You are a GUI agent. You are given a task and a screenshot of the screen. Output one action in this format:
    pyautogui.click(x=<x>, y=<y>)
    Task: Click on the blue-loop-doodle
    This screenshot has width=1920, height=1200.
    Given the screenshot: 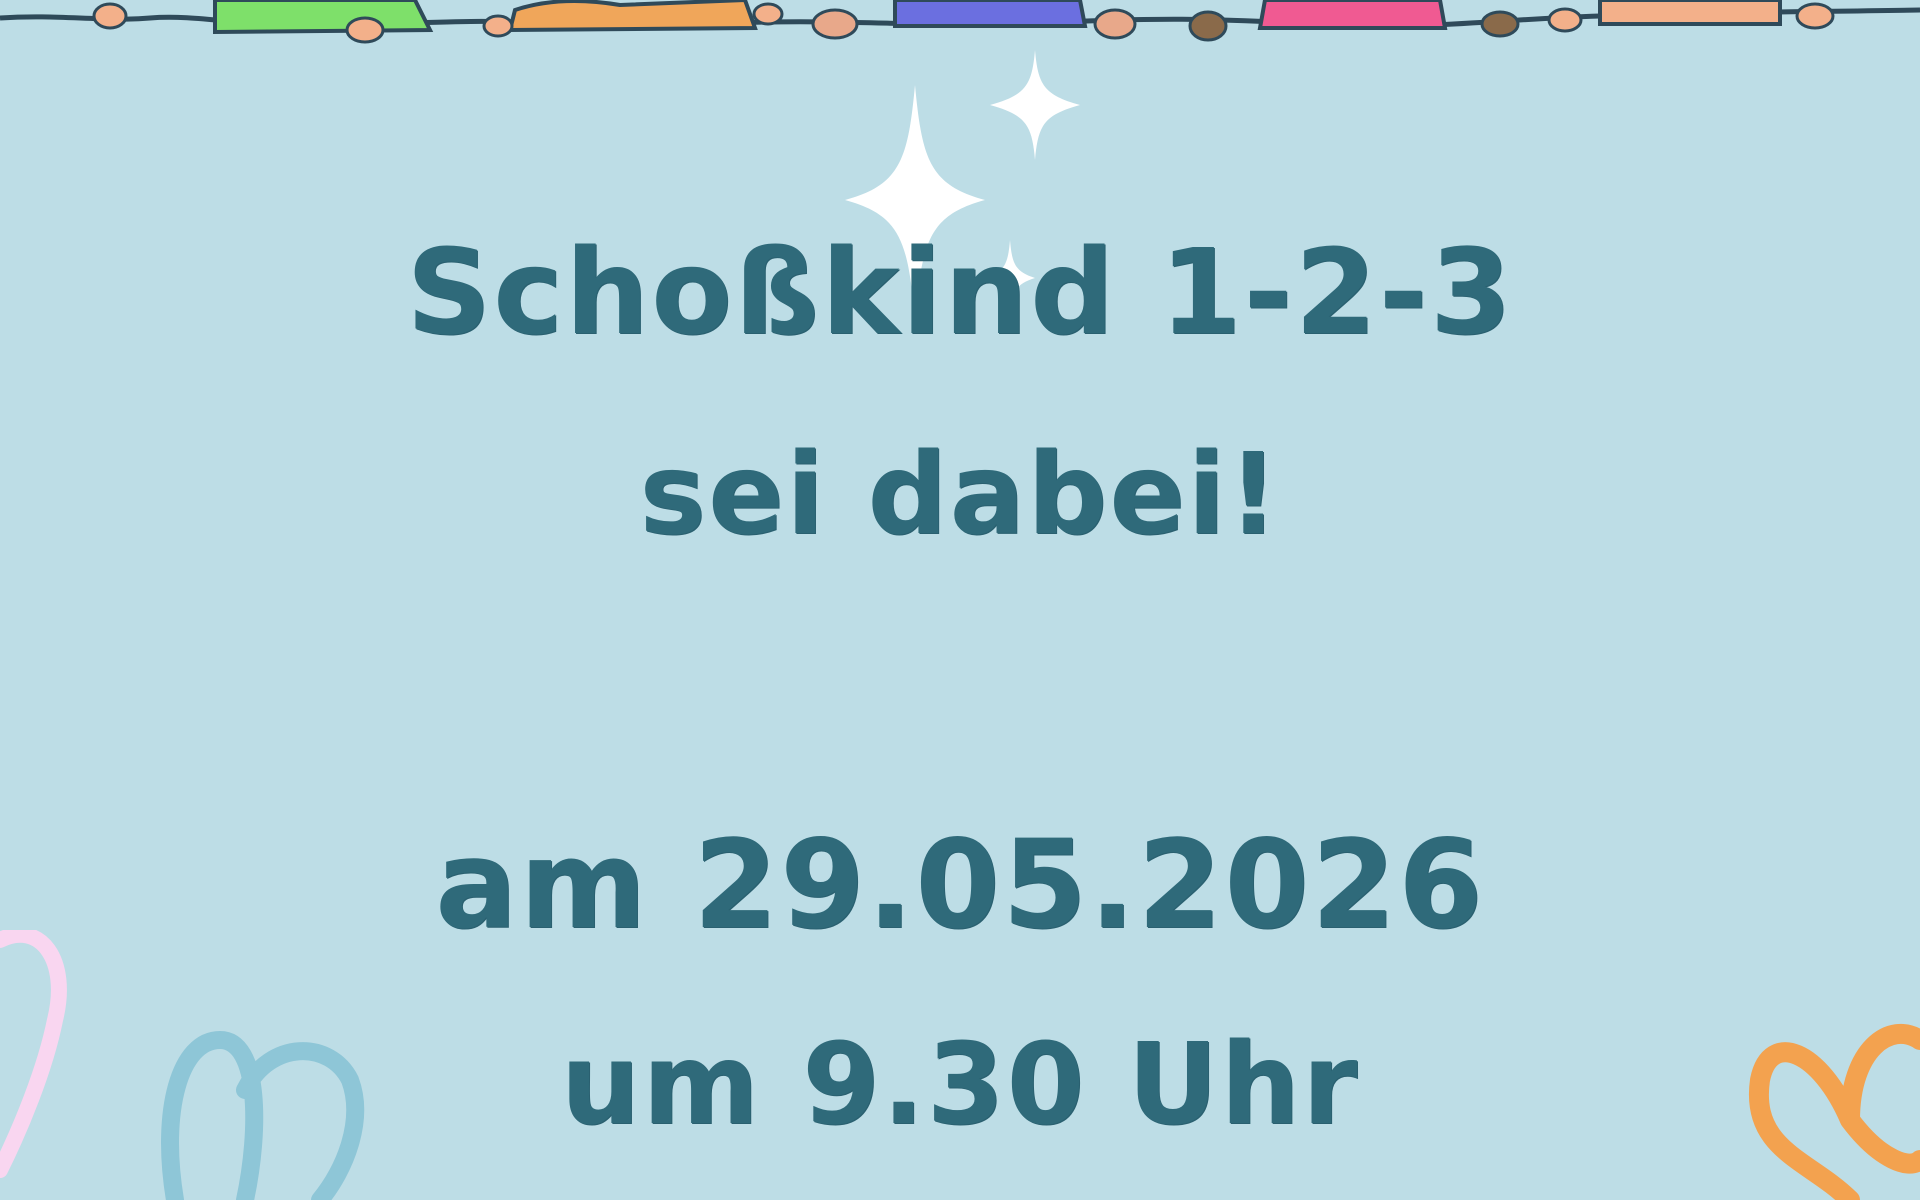 What is the action you would take?
    pyautogui.click(x=263, y=1115)
    